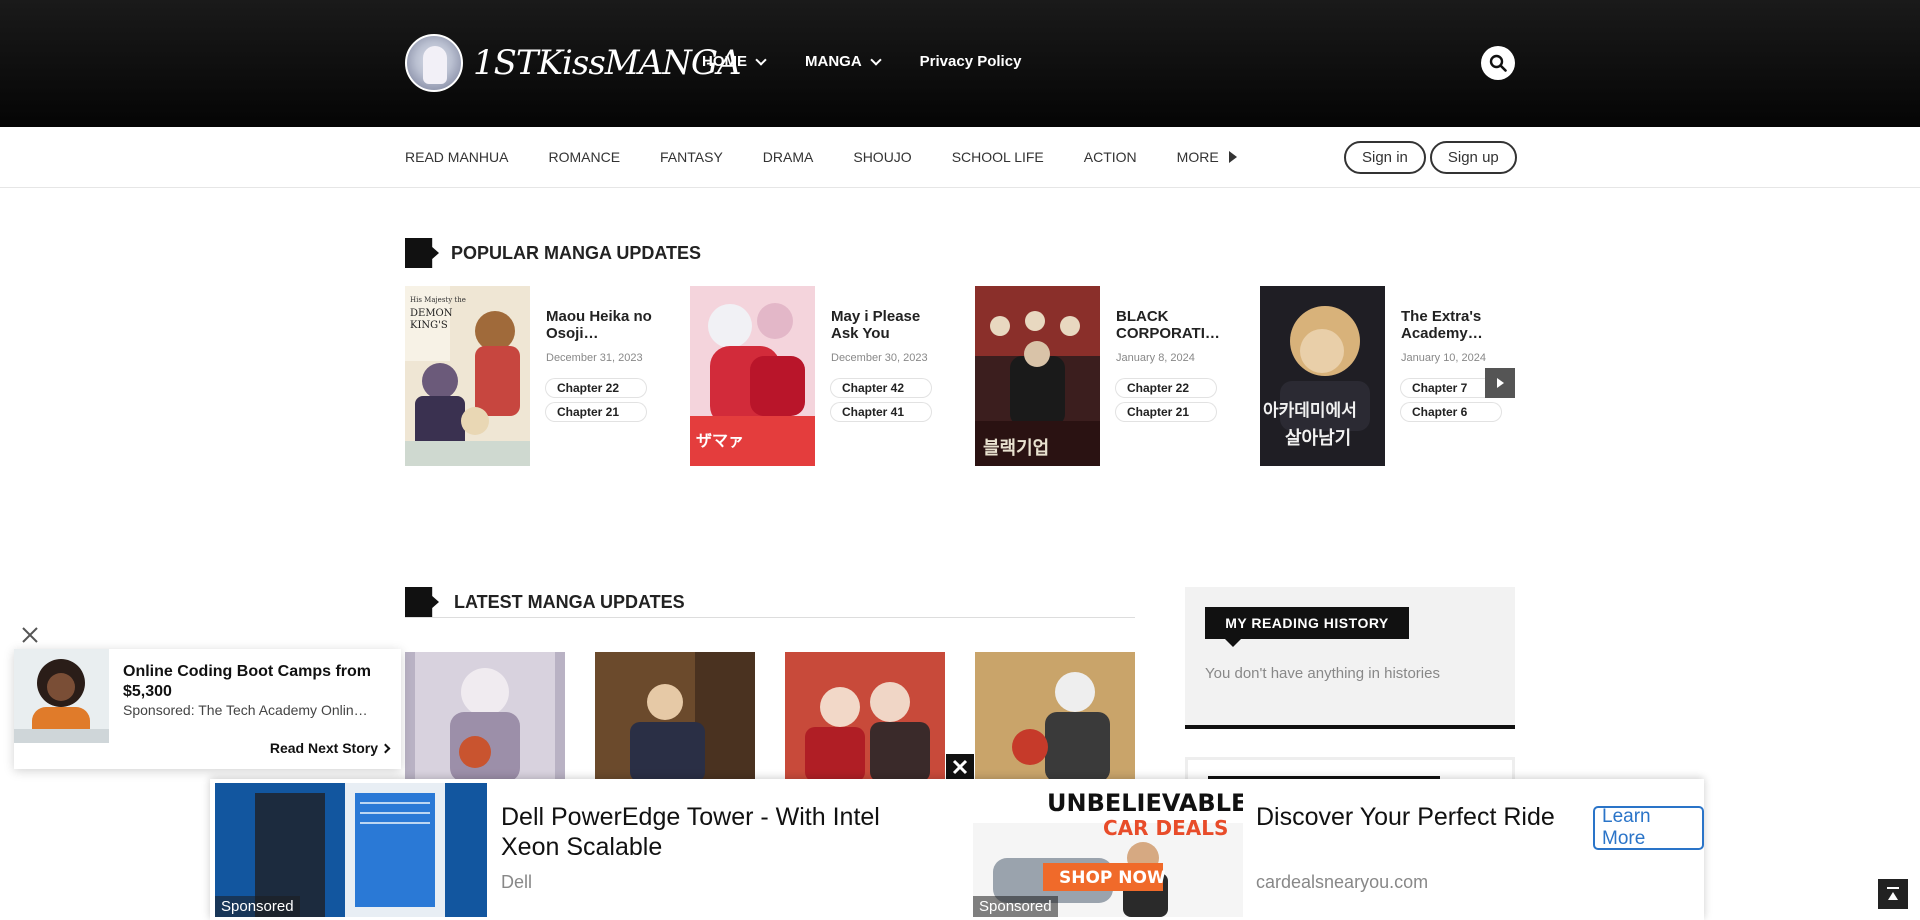 This screenshot has width=1920, height=920. What do you see at coordinates (61, 696) in the screenshot?
I see `story-thumbnail` at bounding box center [61, 696].